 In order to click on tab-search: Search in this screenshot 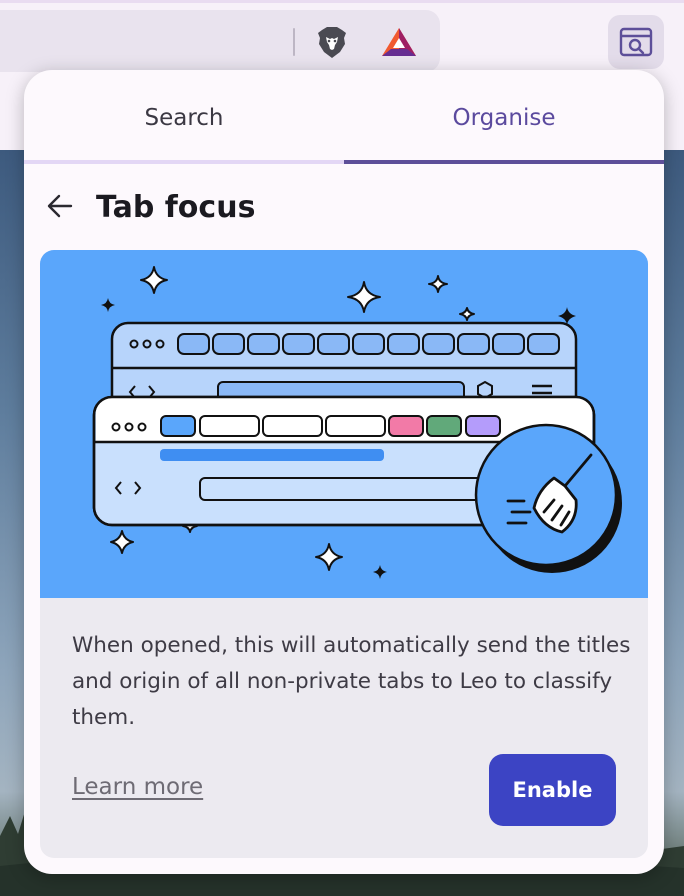, I will do `click(184, 118)`.